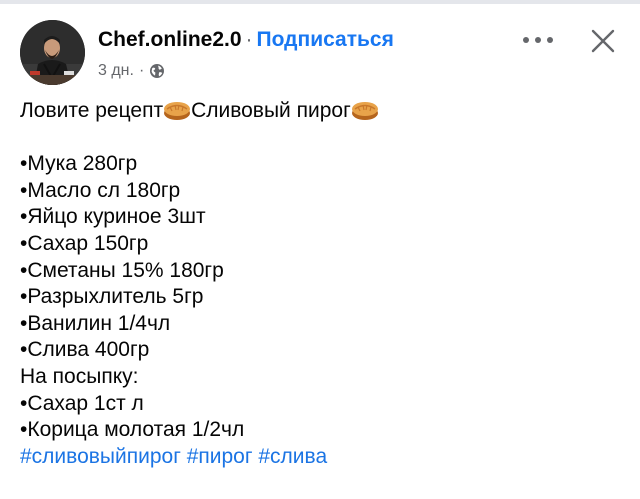 This screenshot has width=640, height=499. Describe the element at coordinates (100, 190) in the screenshot. I see `ingredient-item: •Масло сл 180гр` at that location.